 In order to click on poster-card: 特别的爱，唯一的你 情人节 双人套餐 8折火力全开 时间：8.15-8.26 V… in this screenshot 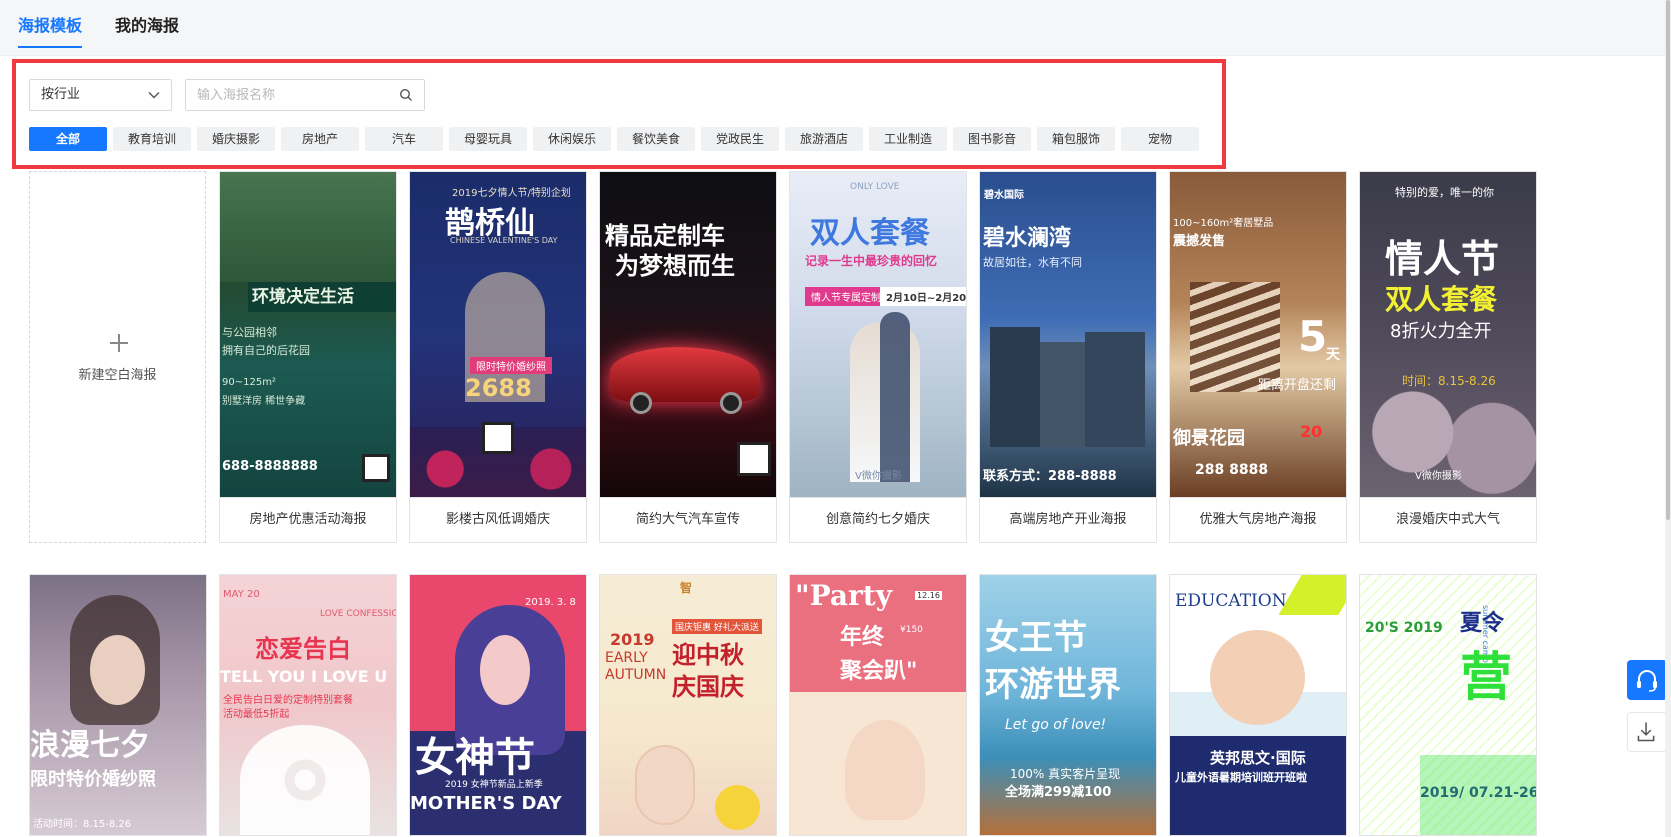, I will do `click(1448, 357)`.